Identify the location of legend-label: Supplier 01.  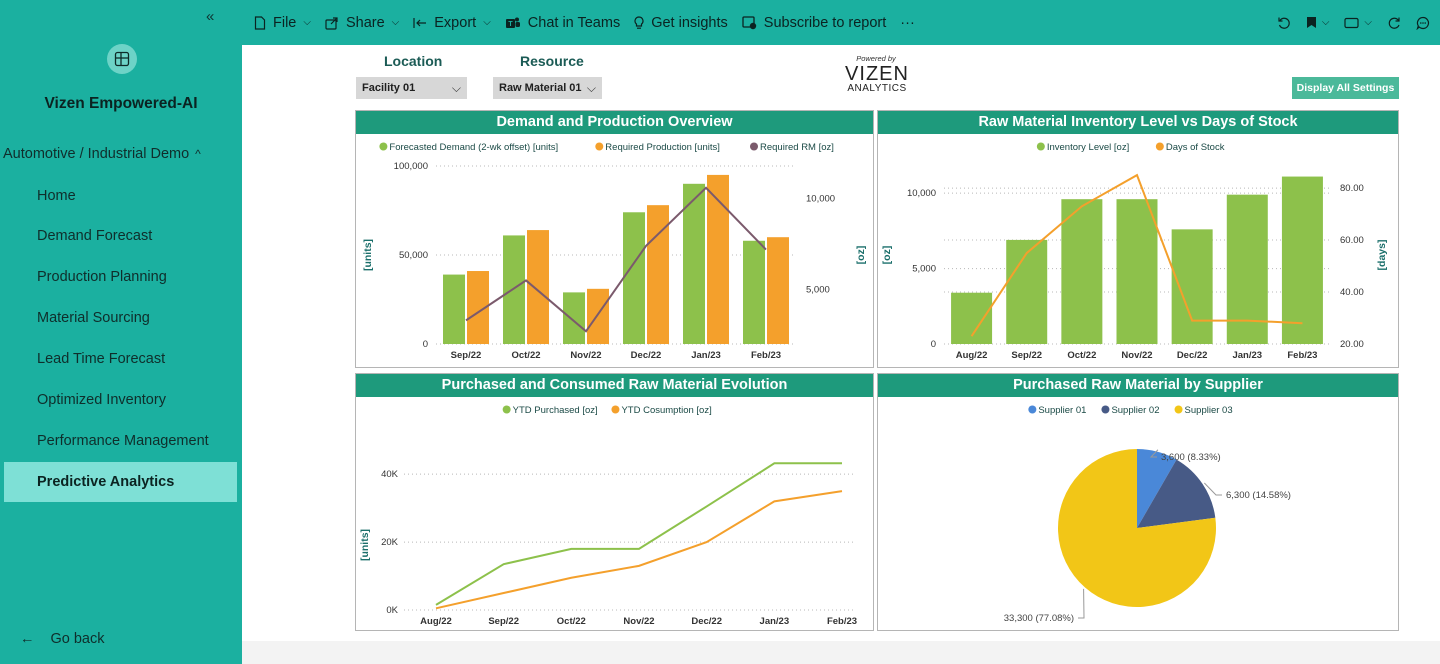
(1062, 410).